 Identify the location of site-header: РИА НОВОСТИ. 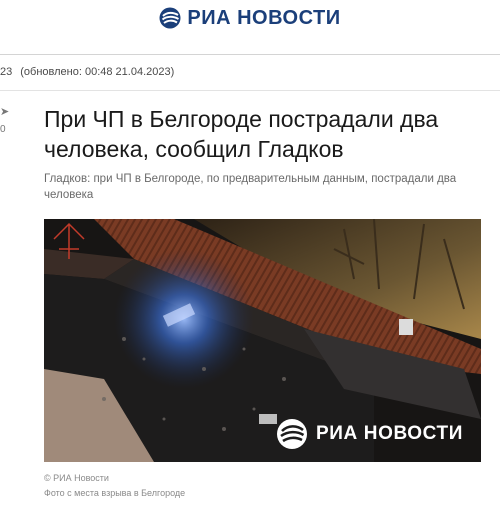
(250, 18).